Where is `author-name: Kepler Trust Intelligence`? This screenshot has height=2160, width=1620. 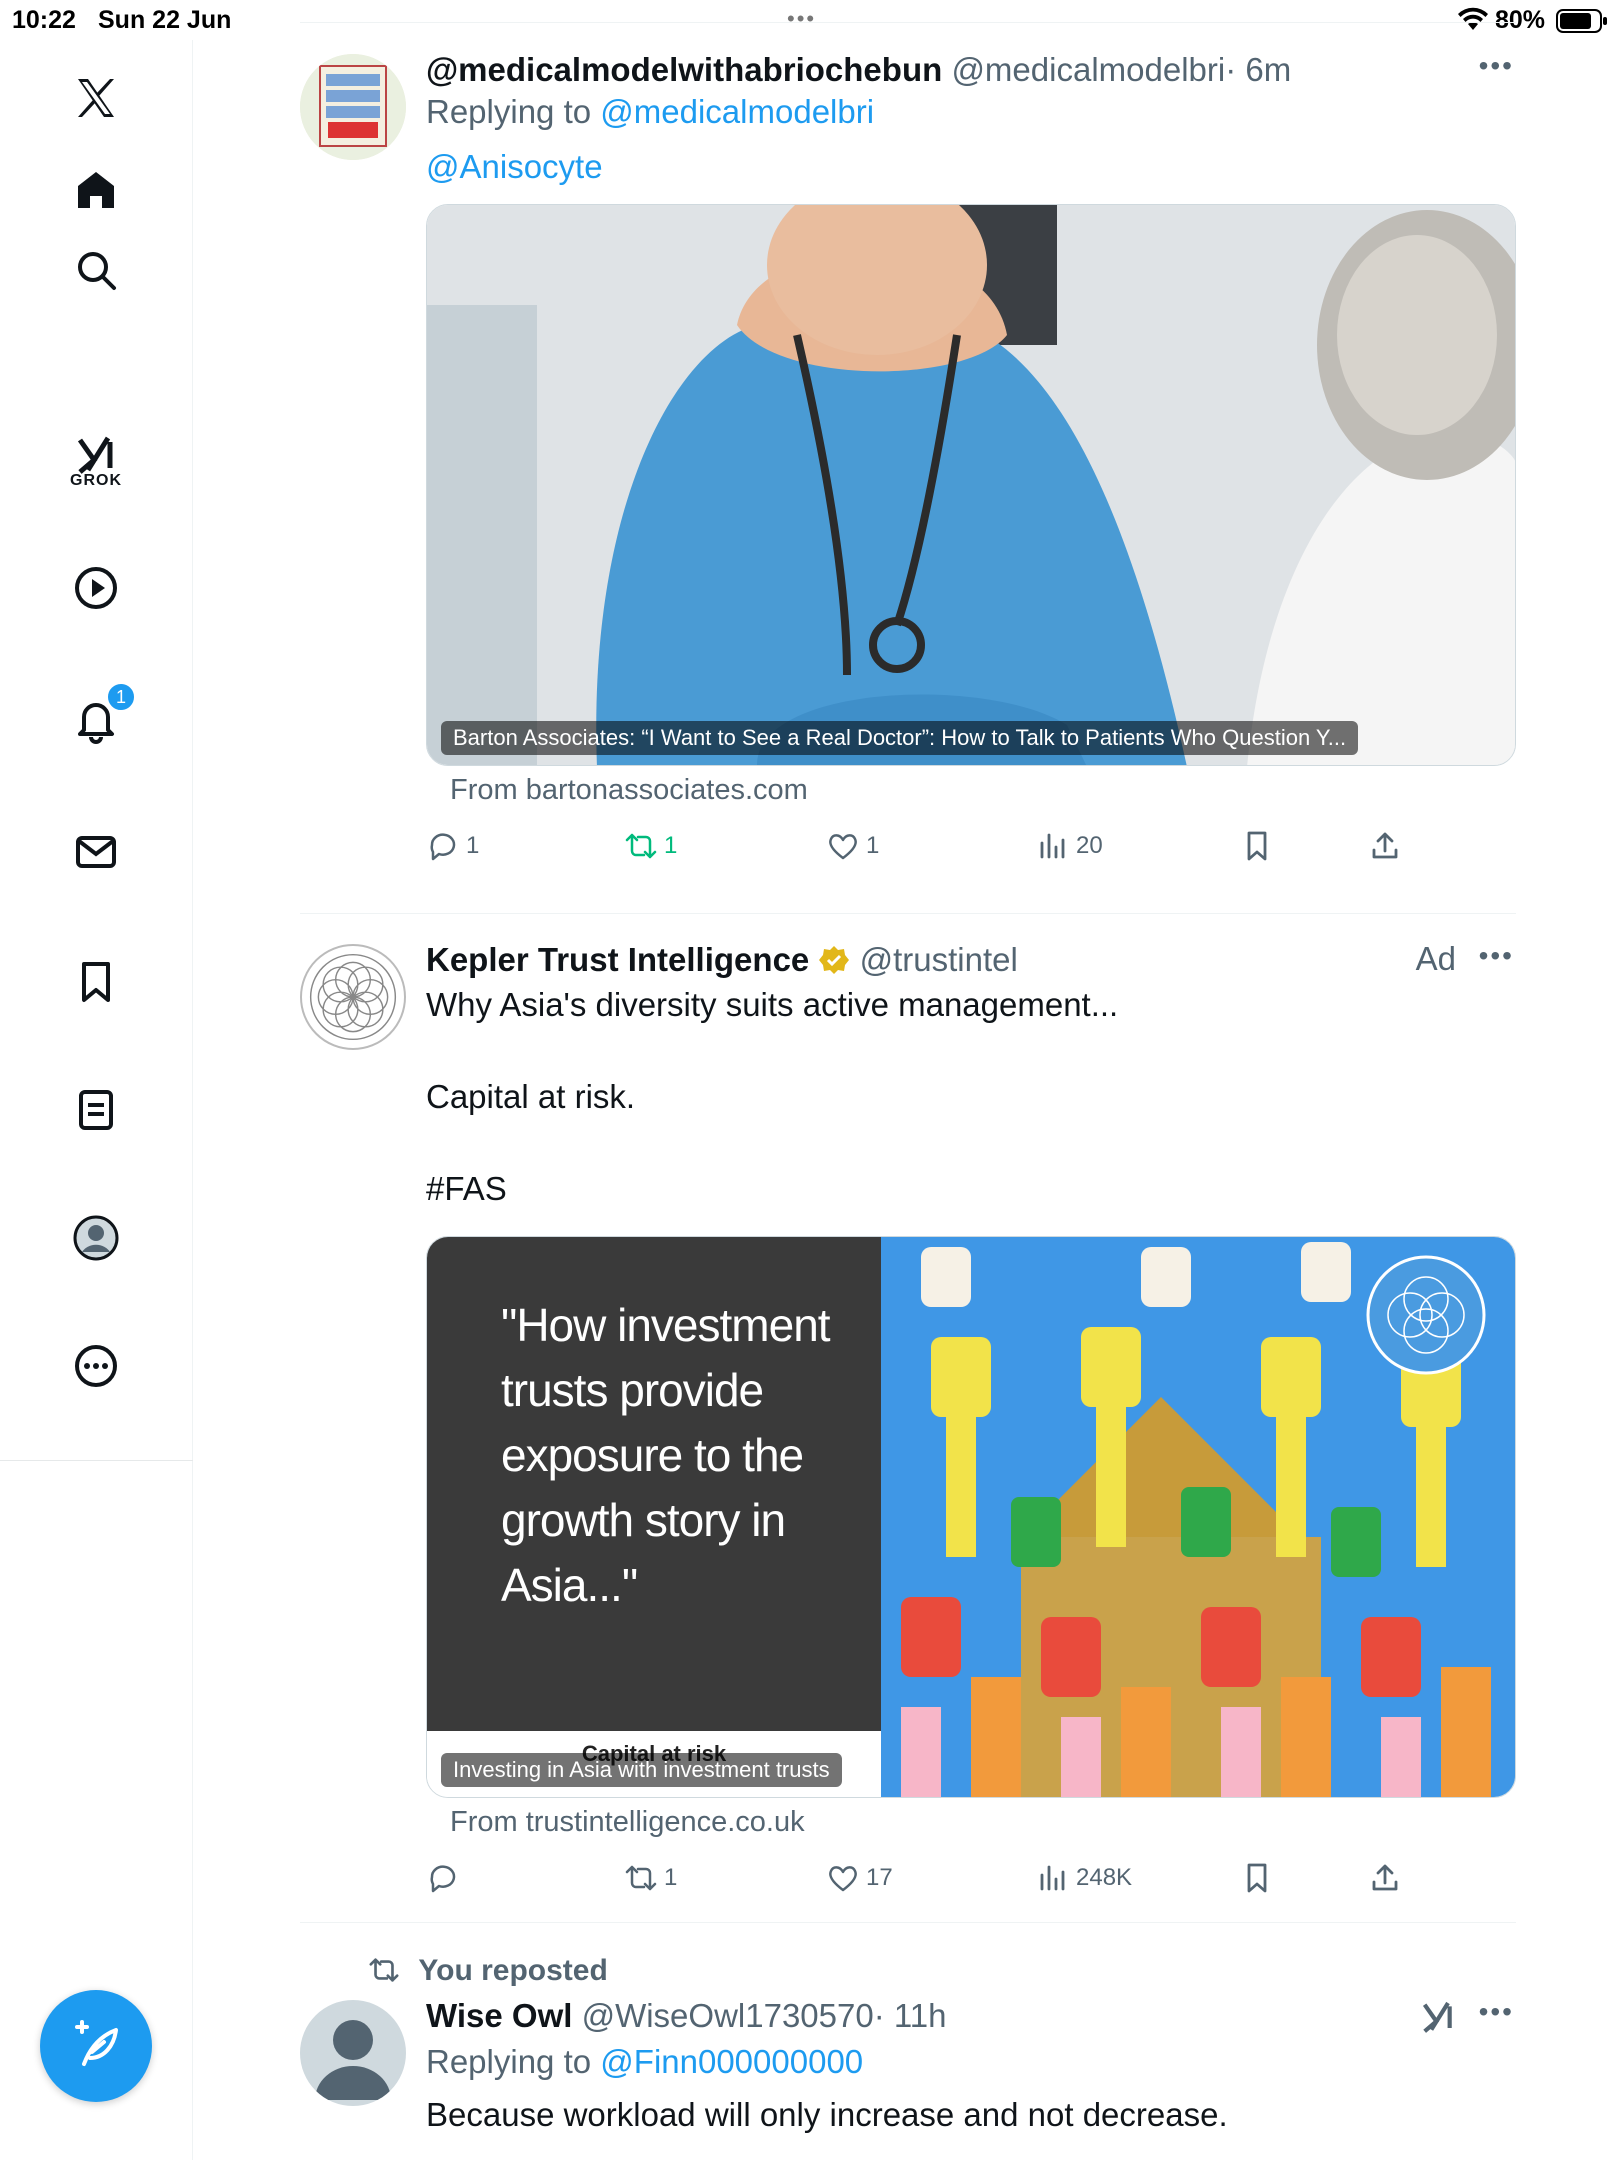
author-name: Kepler Trust Intelligence is located at coordinates (617, 959).